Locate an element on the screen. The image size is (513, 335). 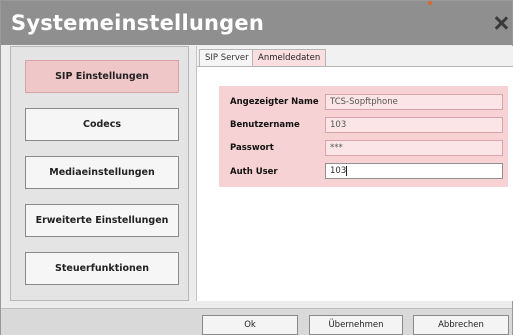
ok-button: Ok is located at coordinates (250, 325).